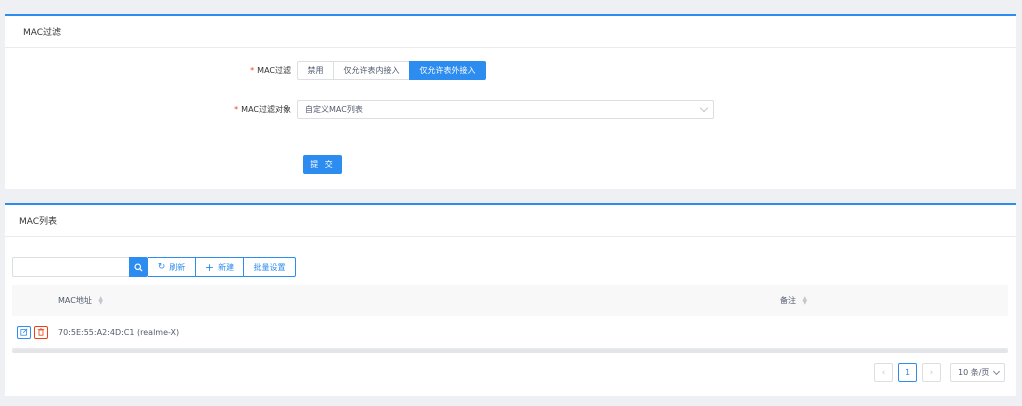 This screenshot has height=406, width=1022. I want to click on table-row: 70:5E:55:A2:4D:C1 (realme-X), so click(510, 332).